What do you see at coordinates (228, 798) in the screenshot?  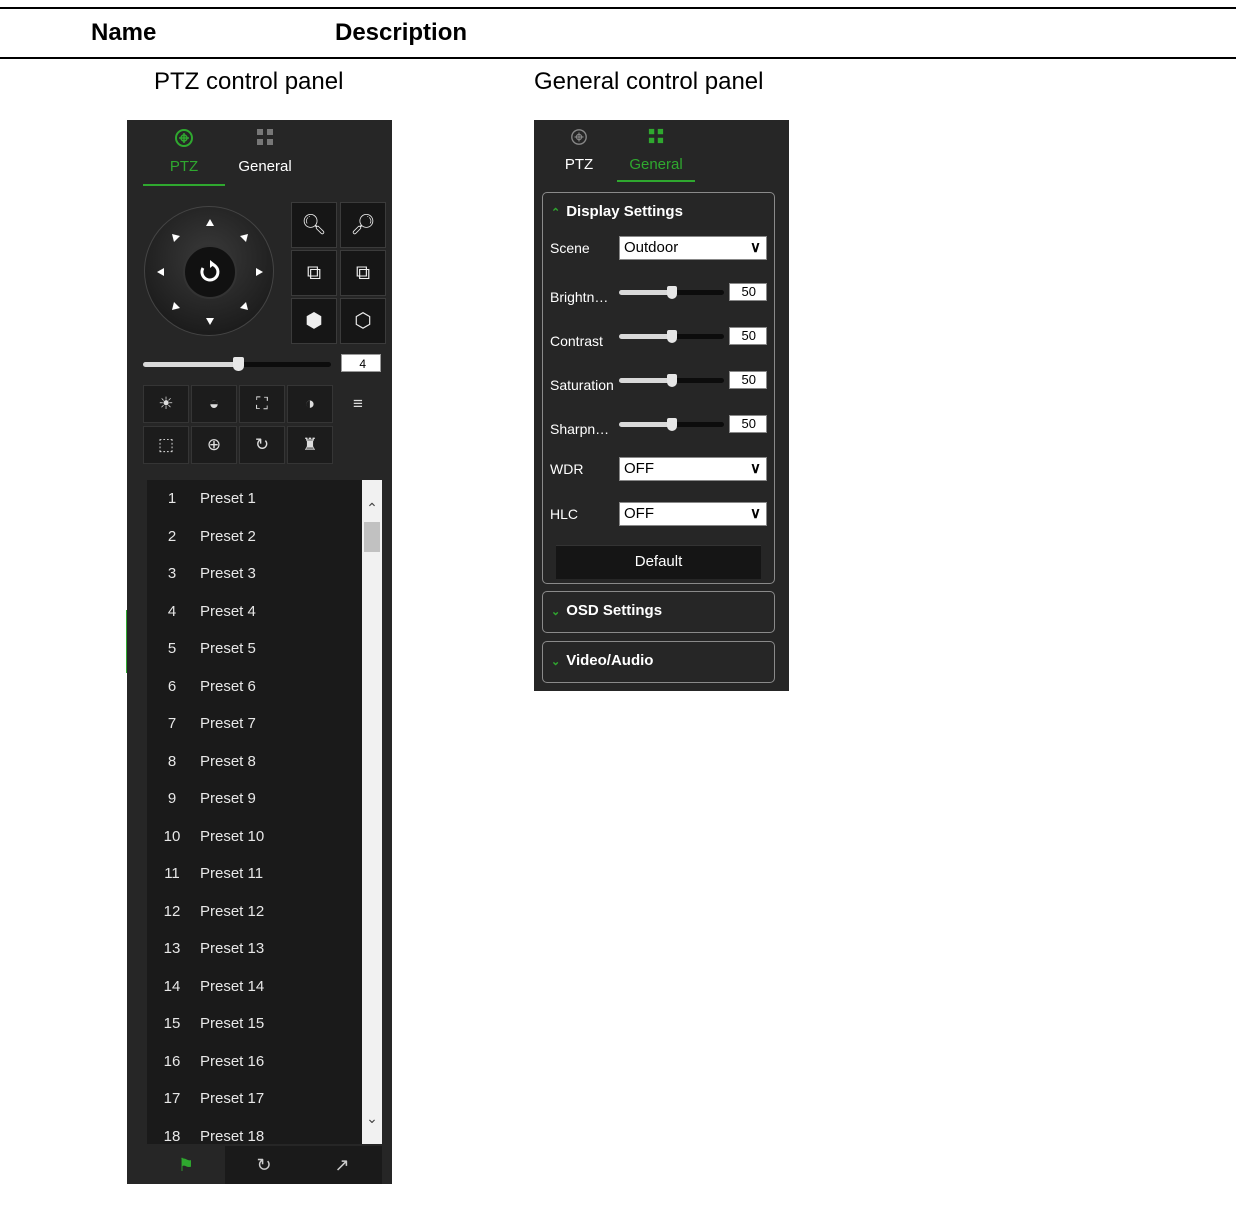 I see `preset-name: Preset 9` at bounding box center [228, 798].